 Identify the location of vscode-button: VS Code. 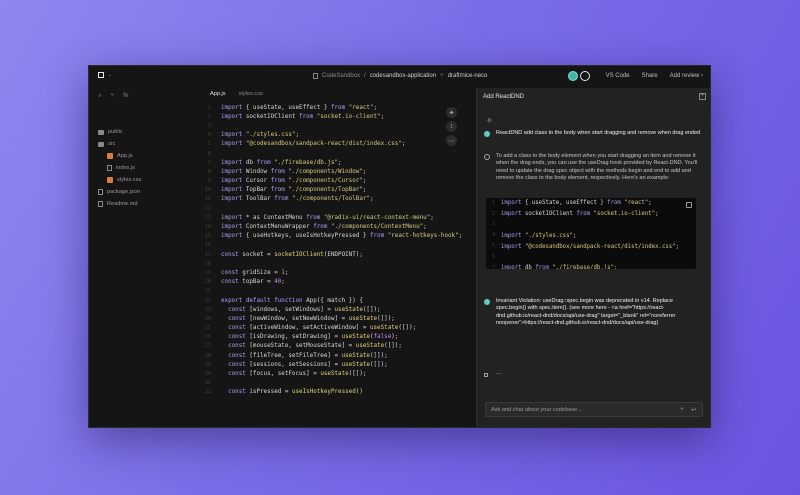
(618, 76).